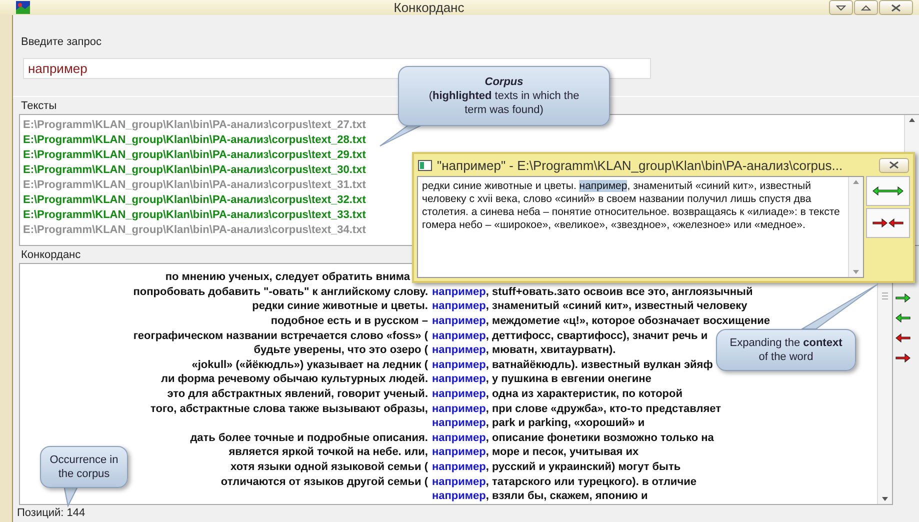  Describe the element at coordinates (349, 321) in the screenshot. I see `context-left: подобное есть и в русском –` at that location.